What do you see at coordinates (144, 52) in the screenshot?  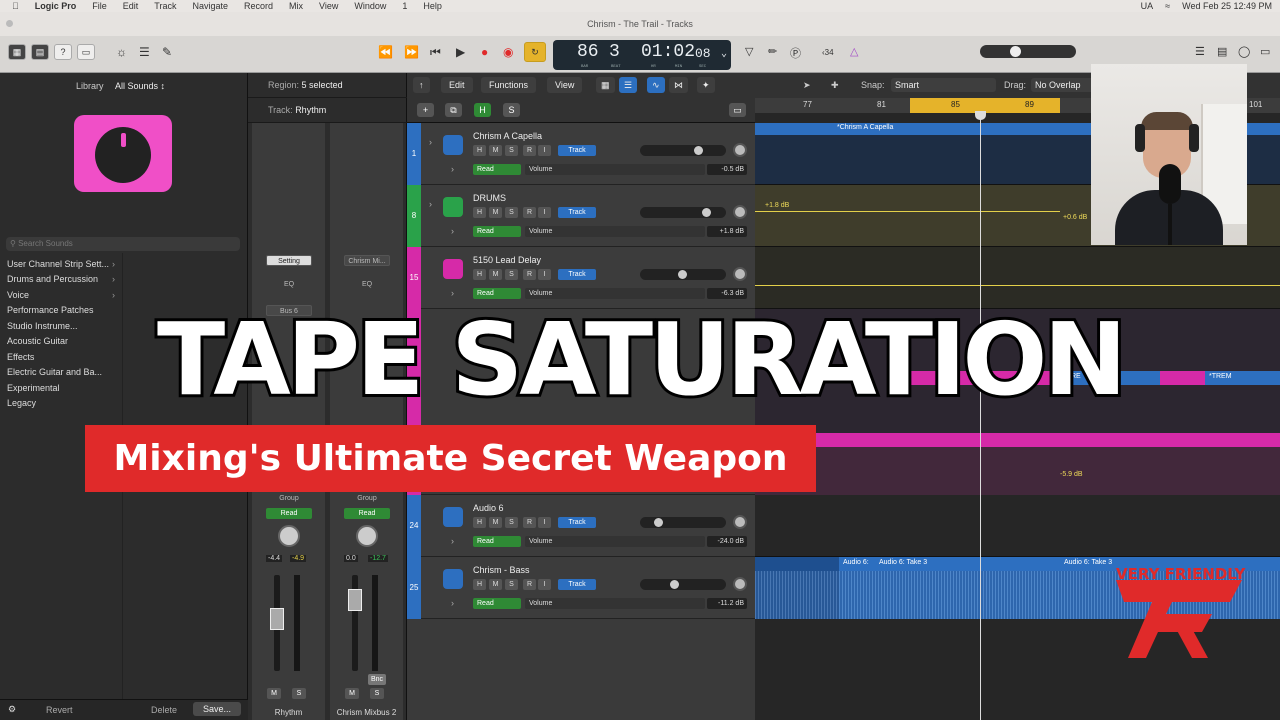 I see `mixer-icon: ☰` at bounding box center [144, 52].